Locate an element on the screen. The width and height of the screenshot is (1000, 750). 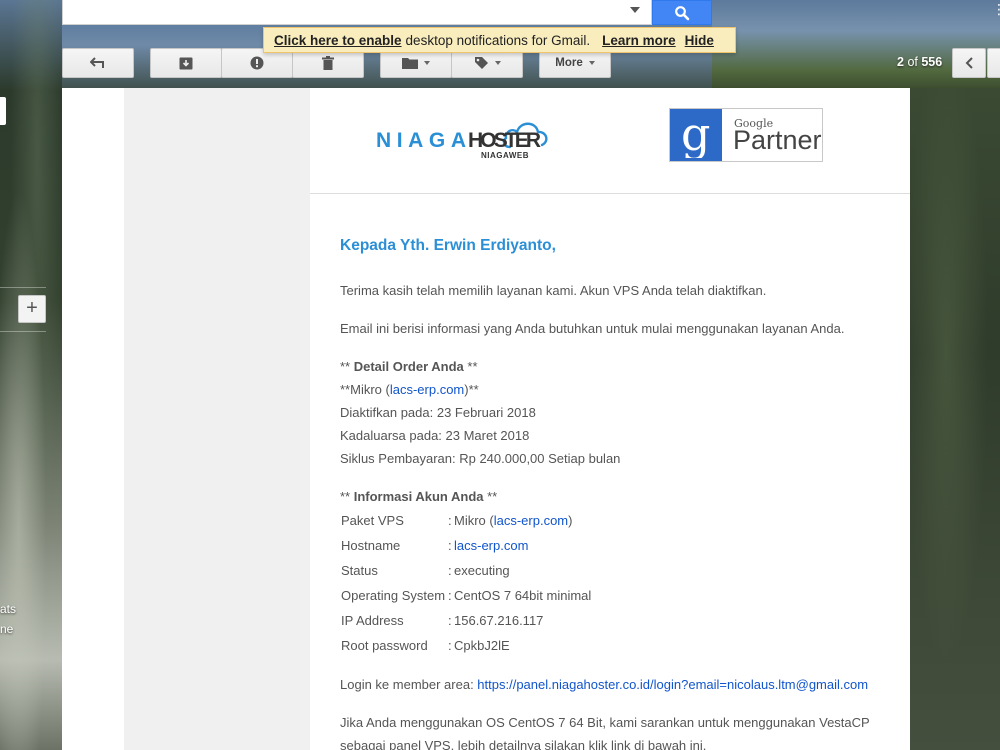
logo-brand-text-dark: HOSTER is located at coordinates (504, 140).